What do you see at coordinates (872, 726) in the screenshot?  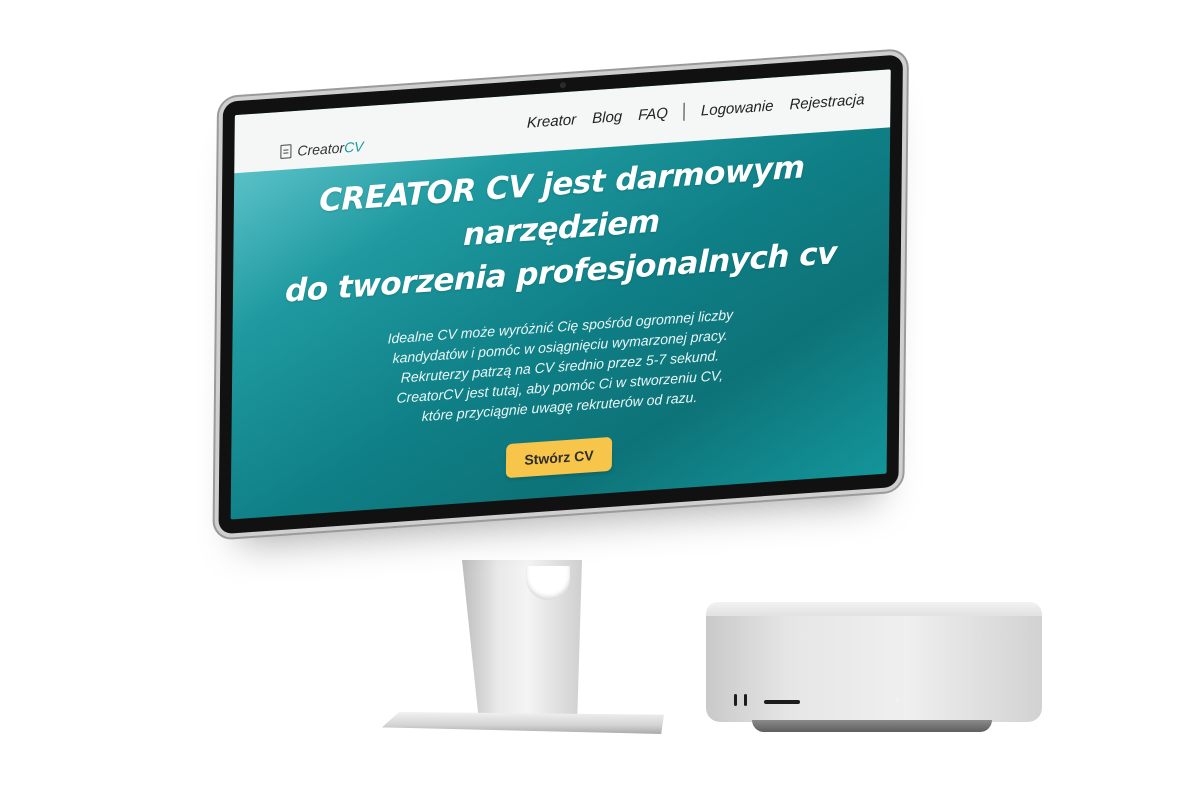 I see `mac-studio-base` at bounding box center [872, 726].